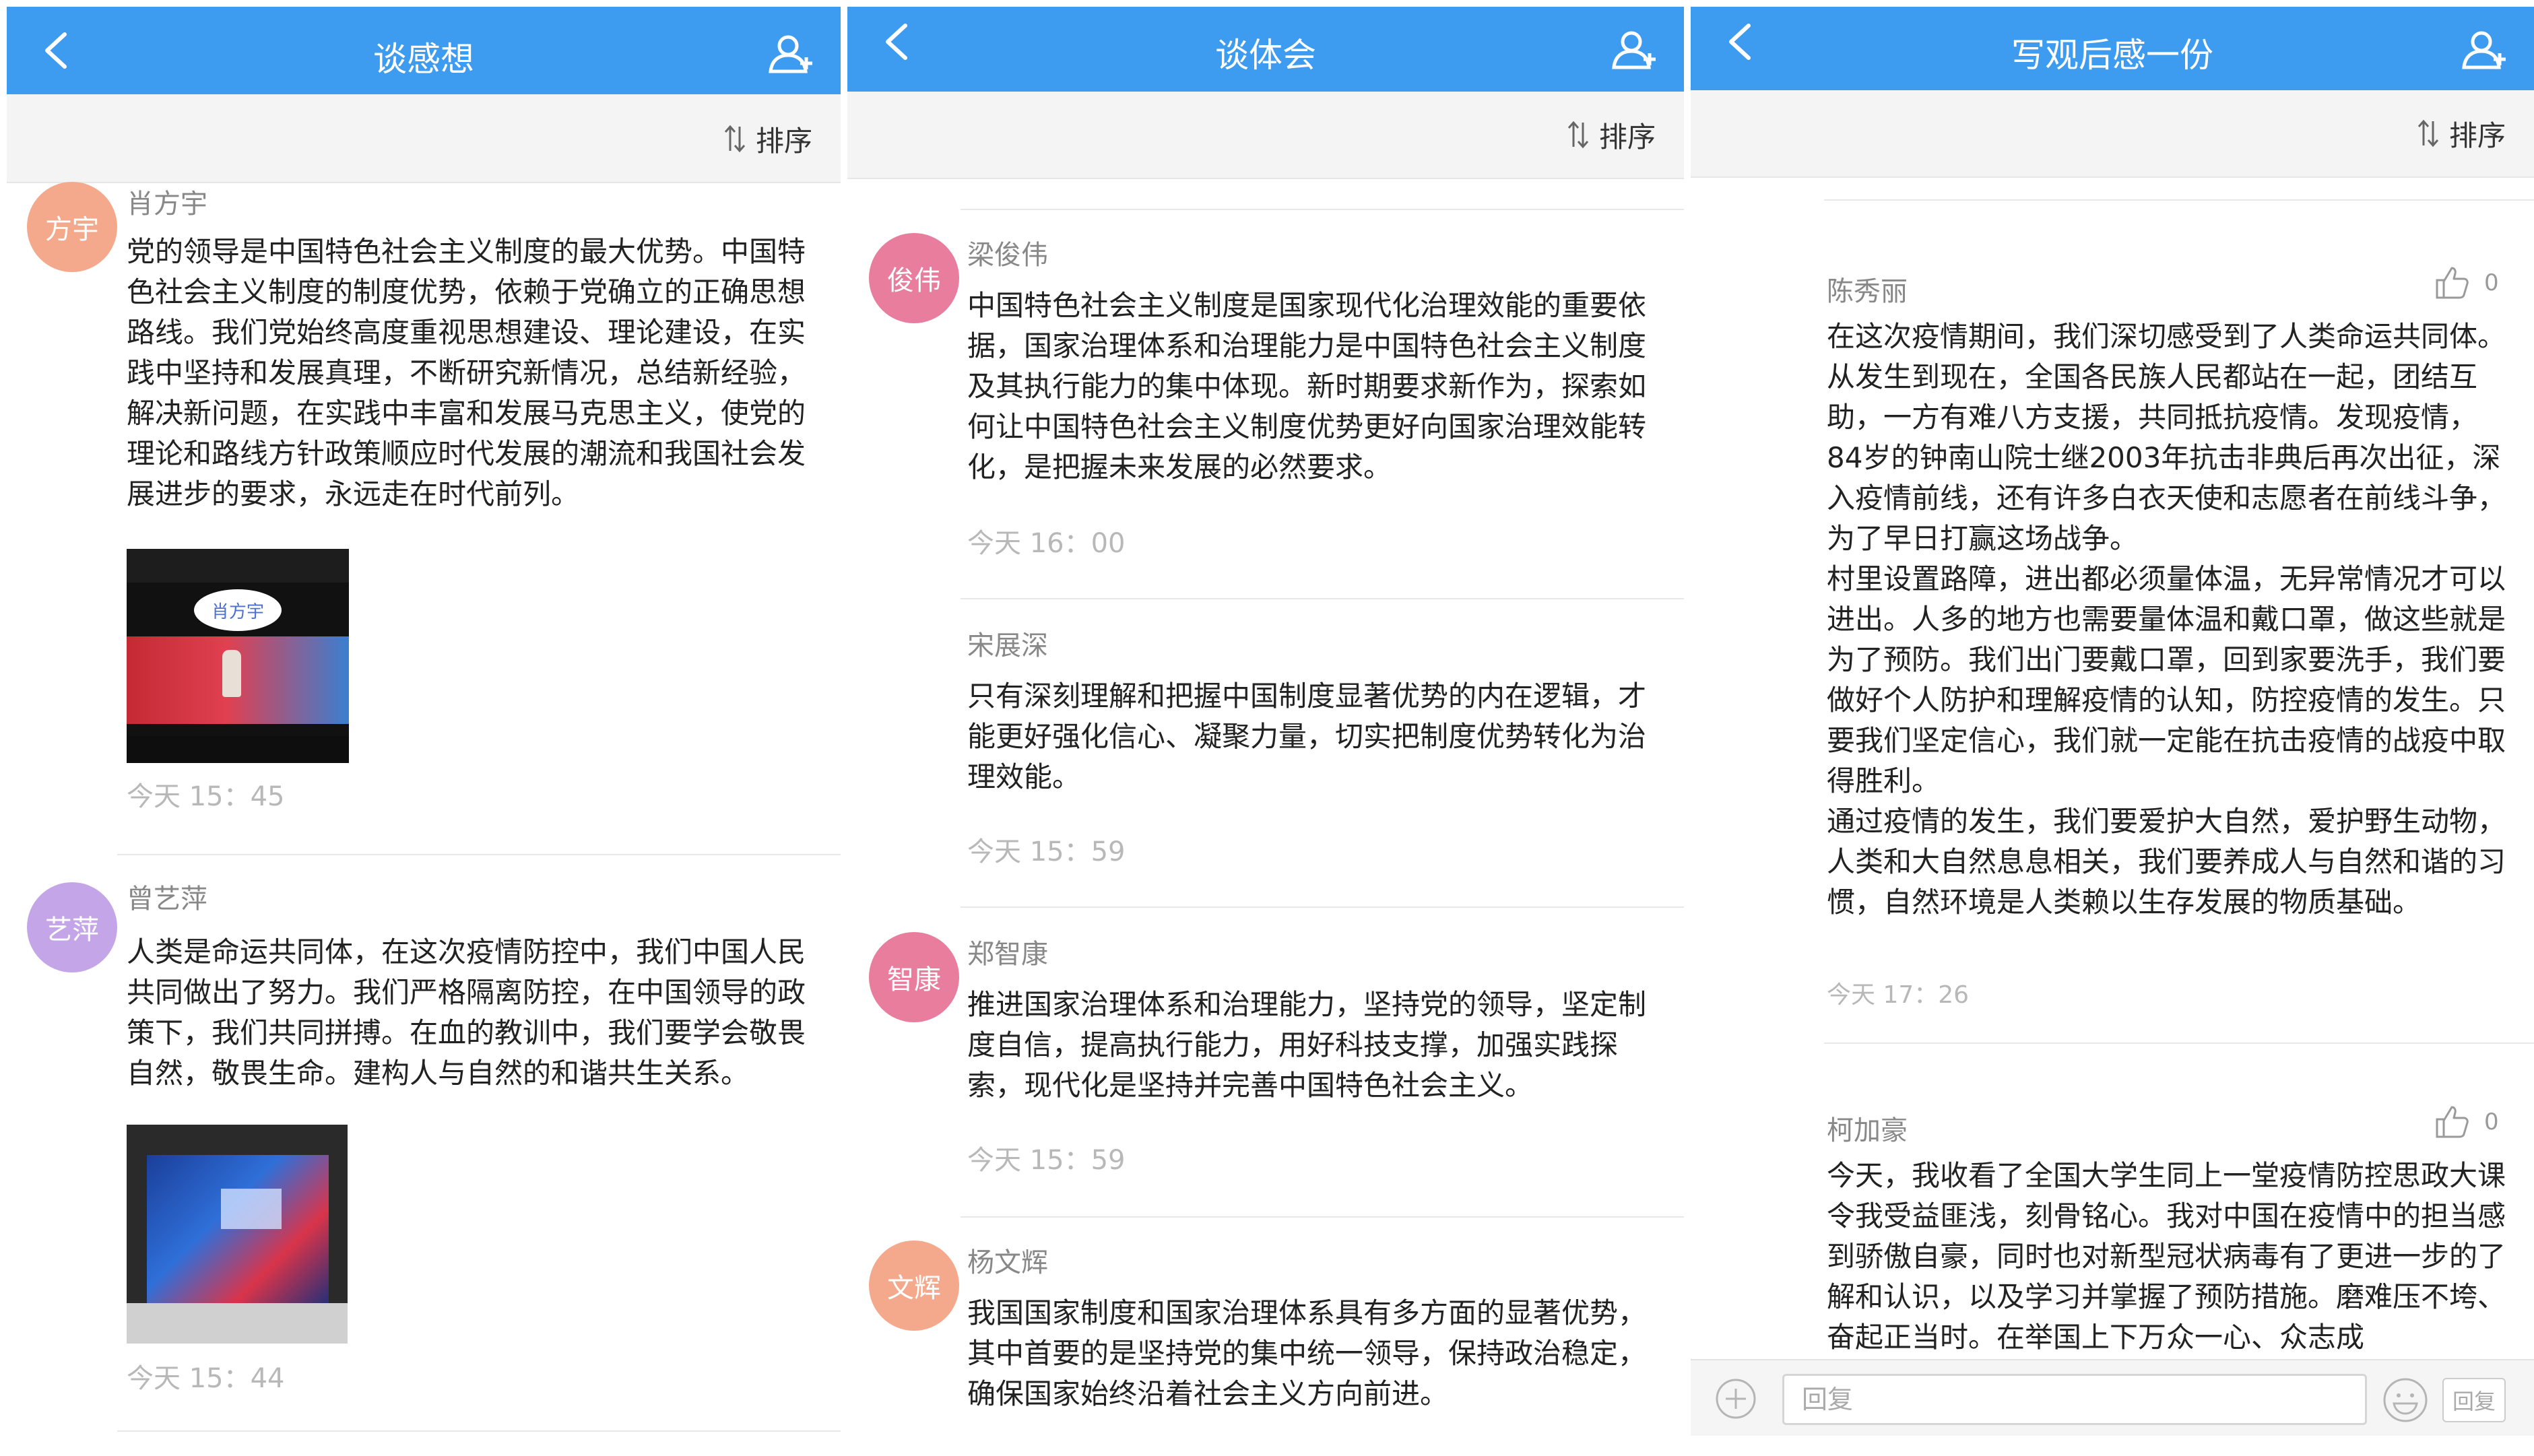 The image size is (2534, 1456). Describe the element at coordinates (2112, 55) in the screenshot. I see `page-title: 写观后感一份` at that location.